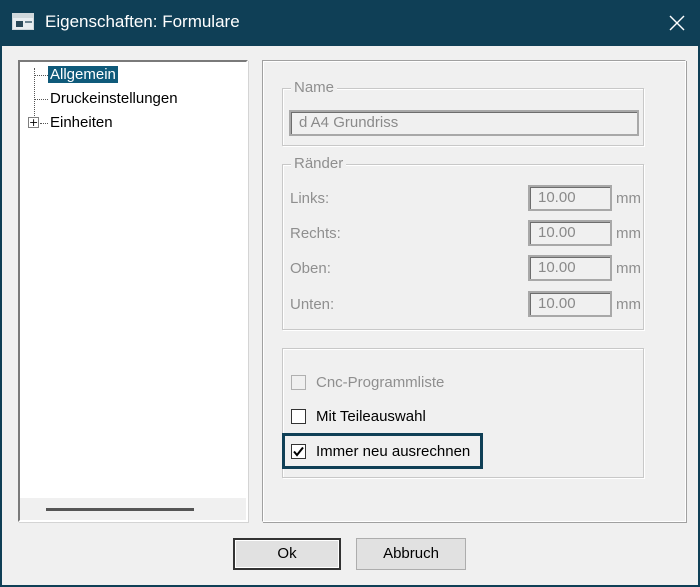  I want to click on tree-item-label: Einheiten, so click(81, 122).